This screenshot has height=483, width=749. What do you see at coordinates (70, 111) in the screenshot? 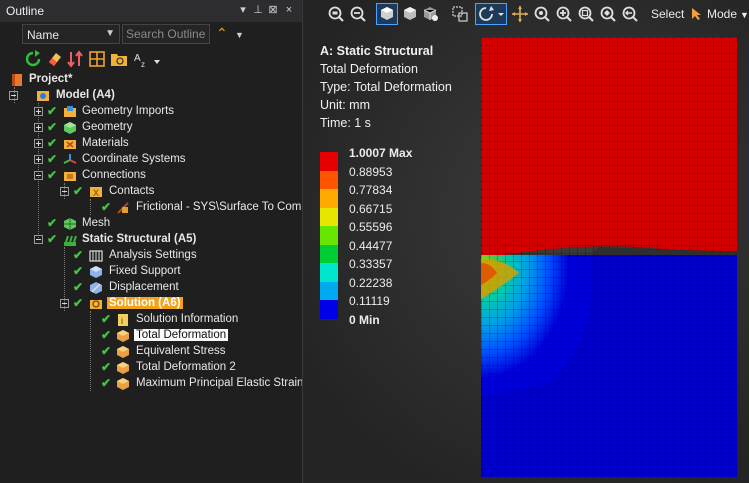
I see `geometry-imports-icon` at bounding box center [70, 111].